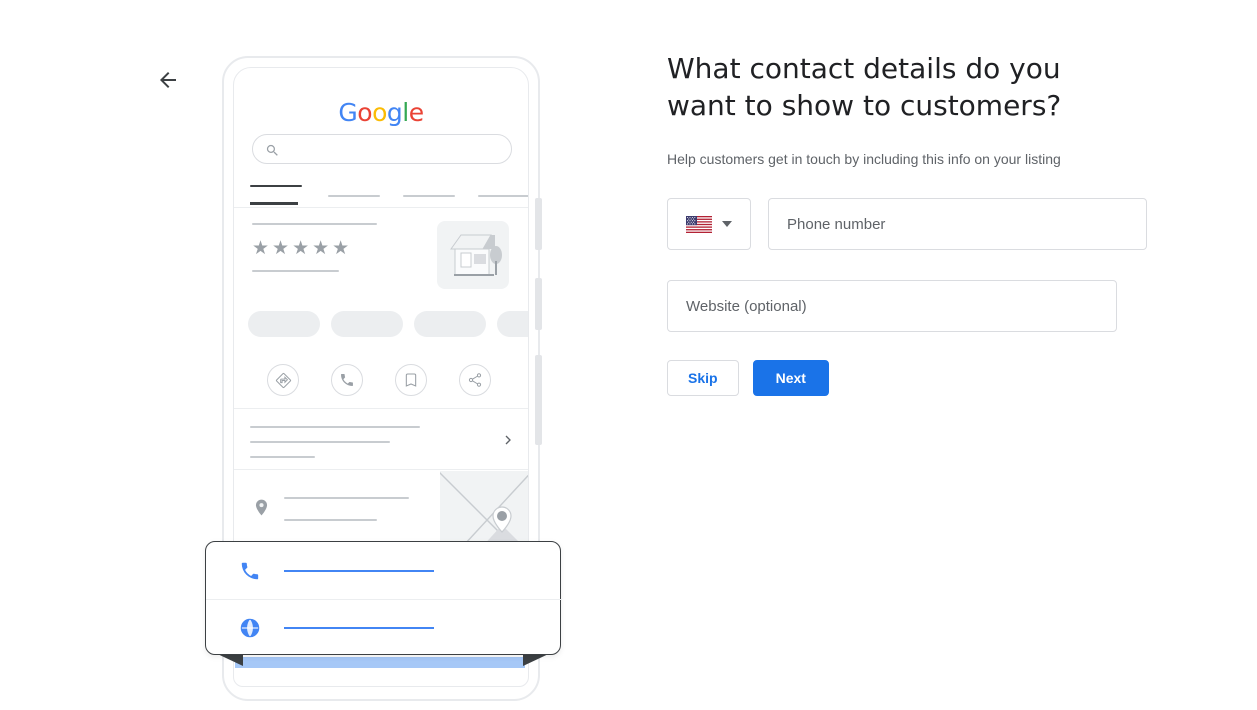 The height and width of the screenshot is (710, 1257). What do you see at coordinates (892, 306) in the screenshot?
I see `website-input` at bounding box center [892, 306].